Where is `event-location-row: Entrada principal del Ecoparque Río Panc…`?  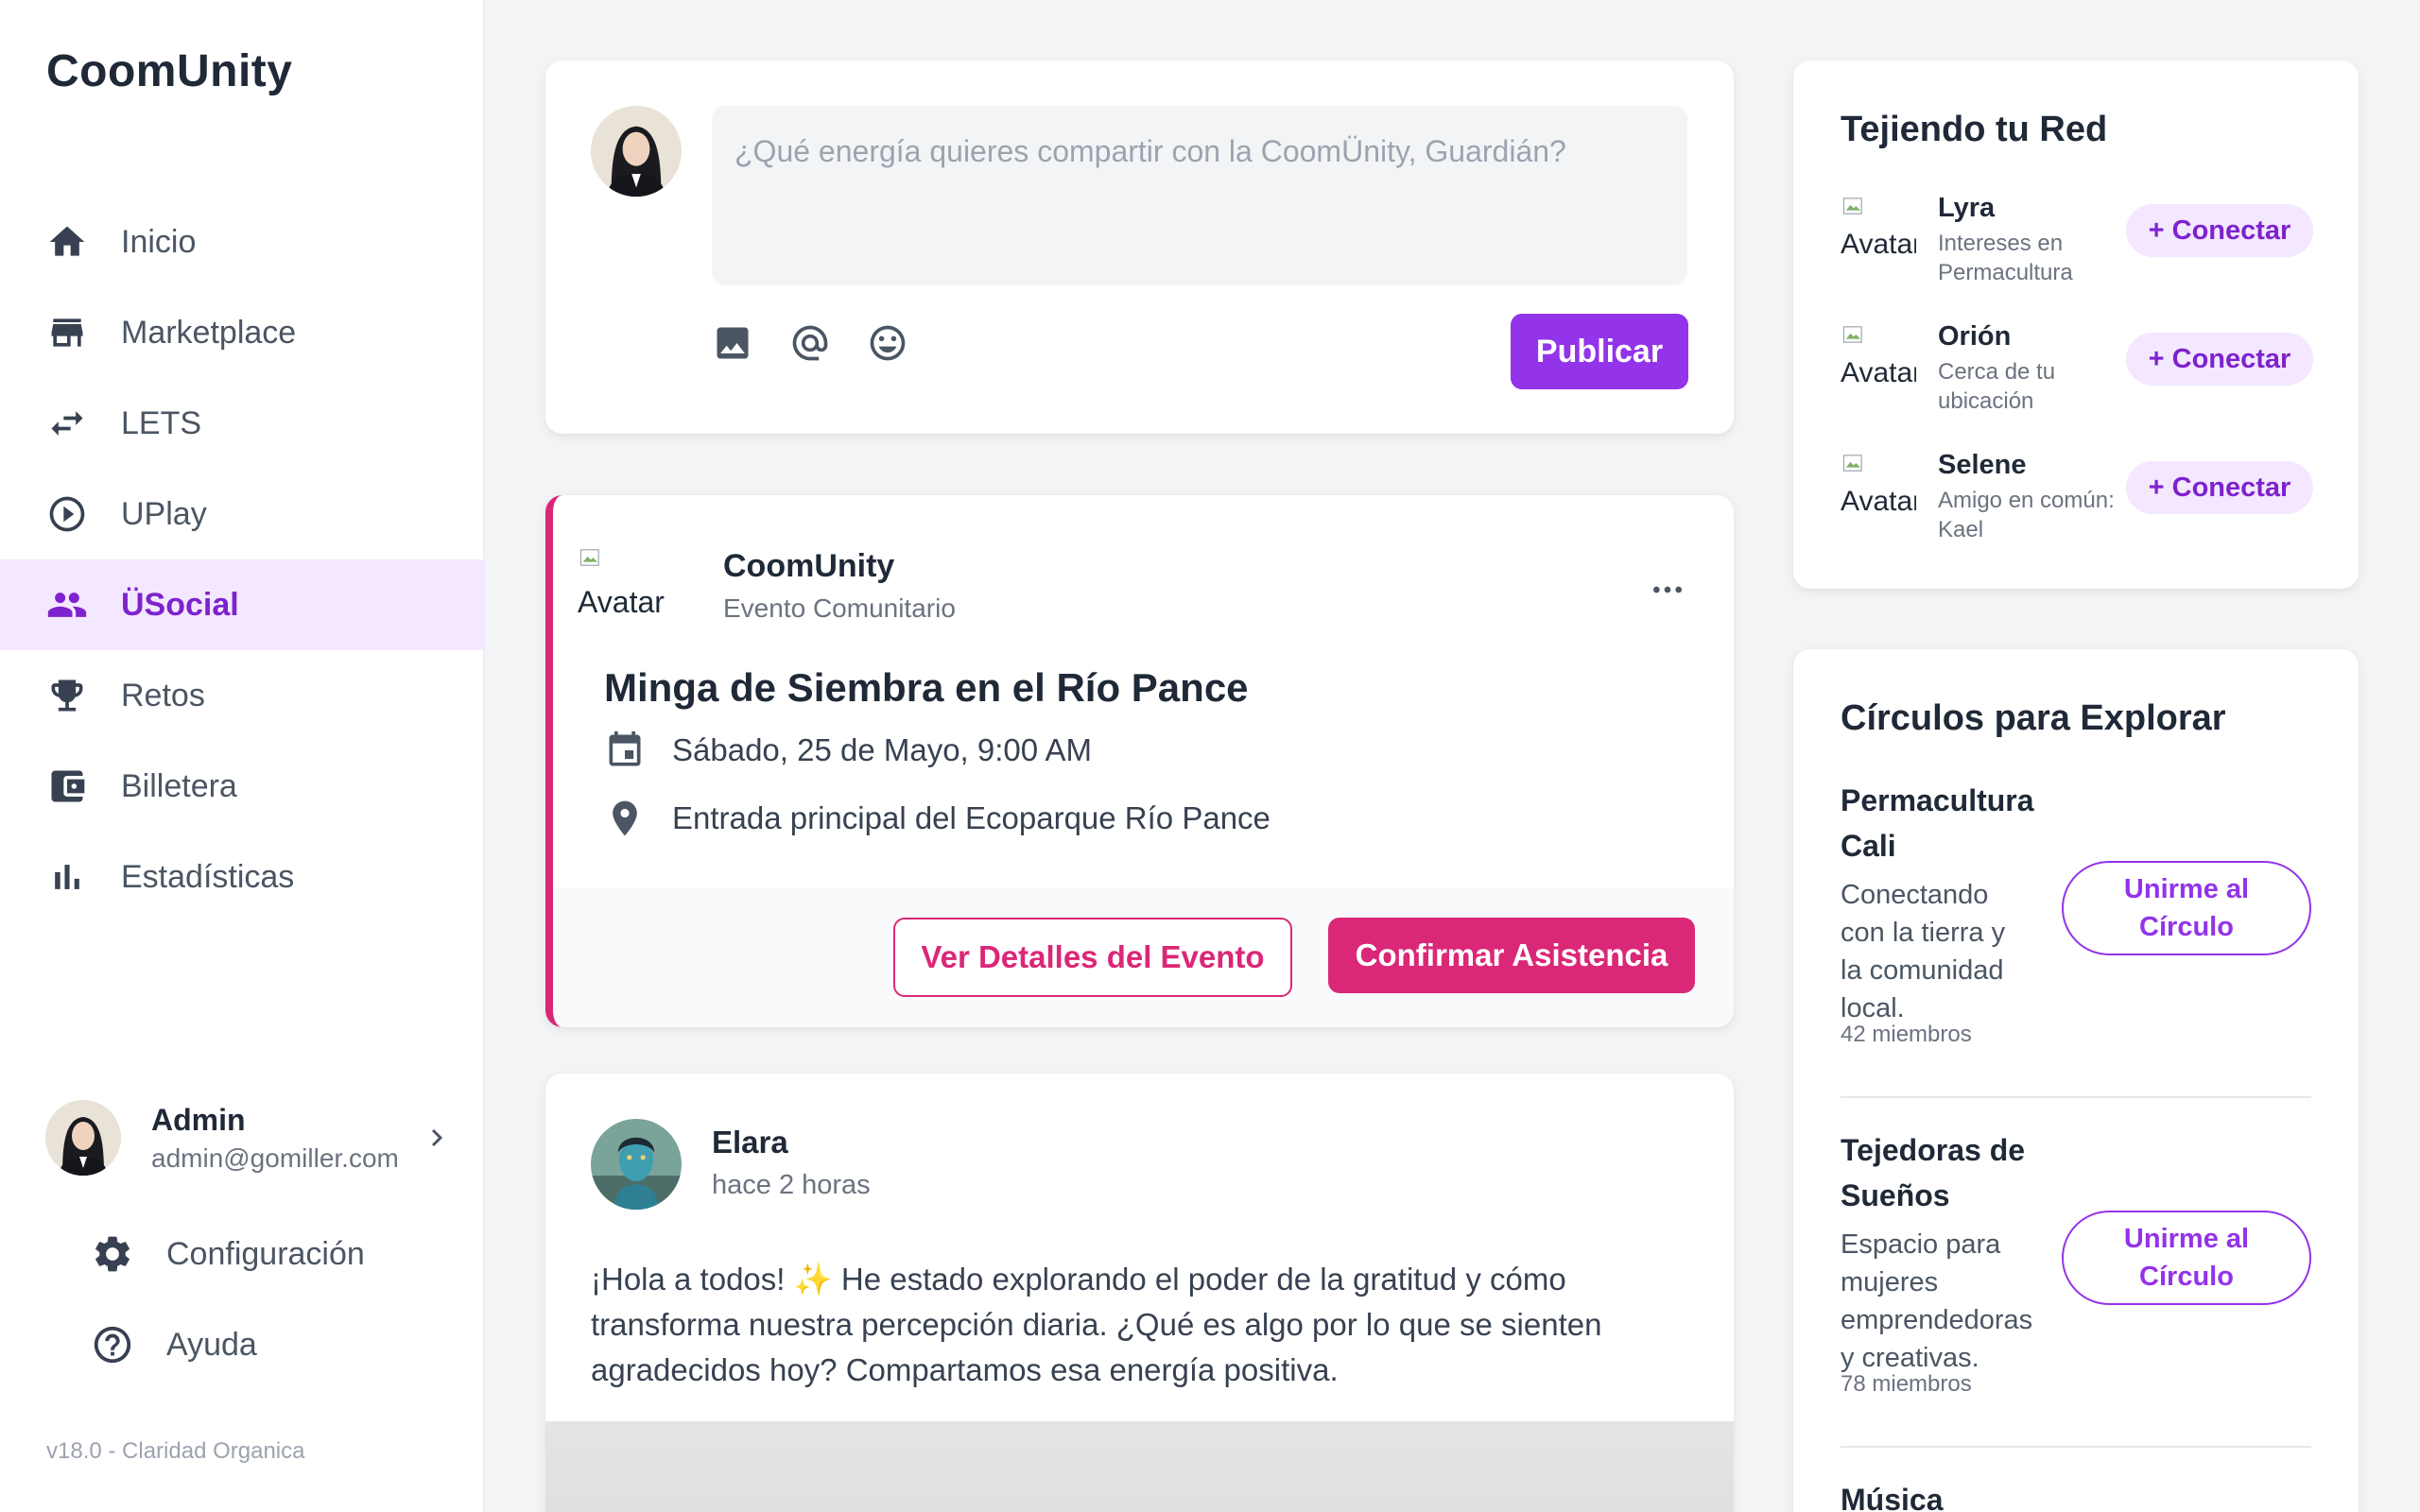
event-location-row: Entrada principal del Ecoparque Río Panc… is located at coordinates (937, 818).